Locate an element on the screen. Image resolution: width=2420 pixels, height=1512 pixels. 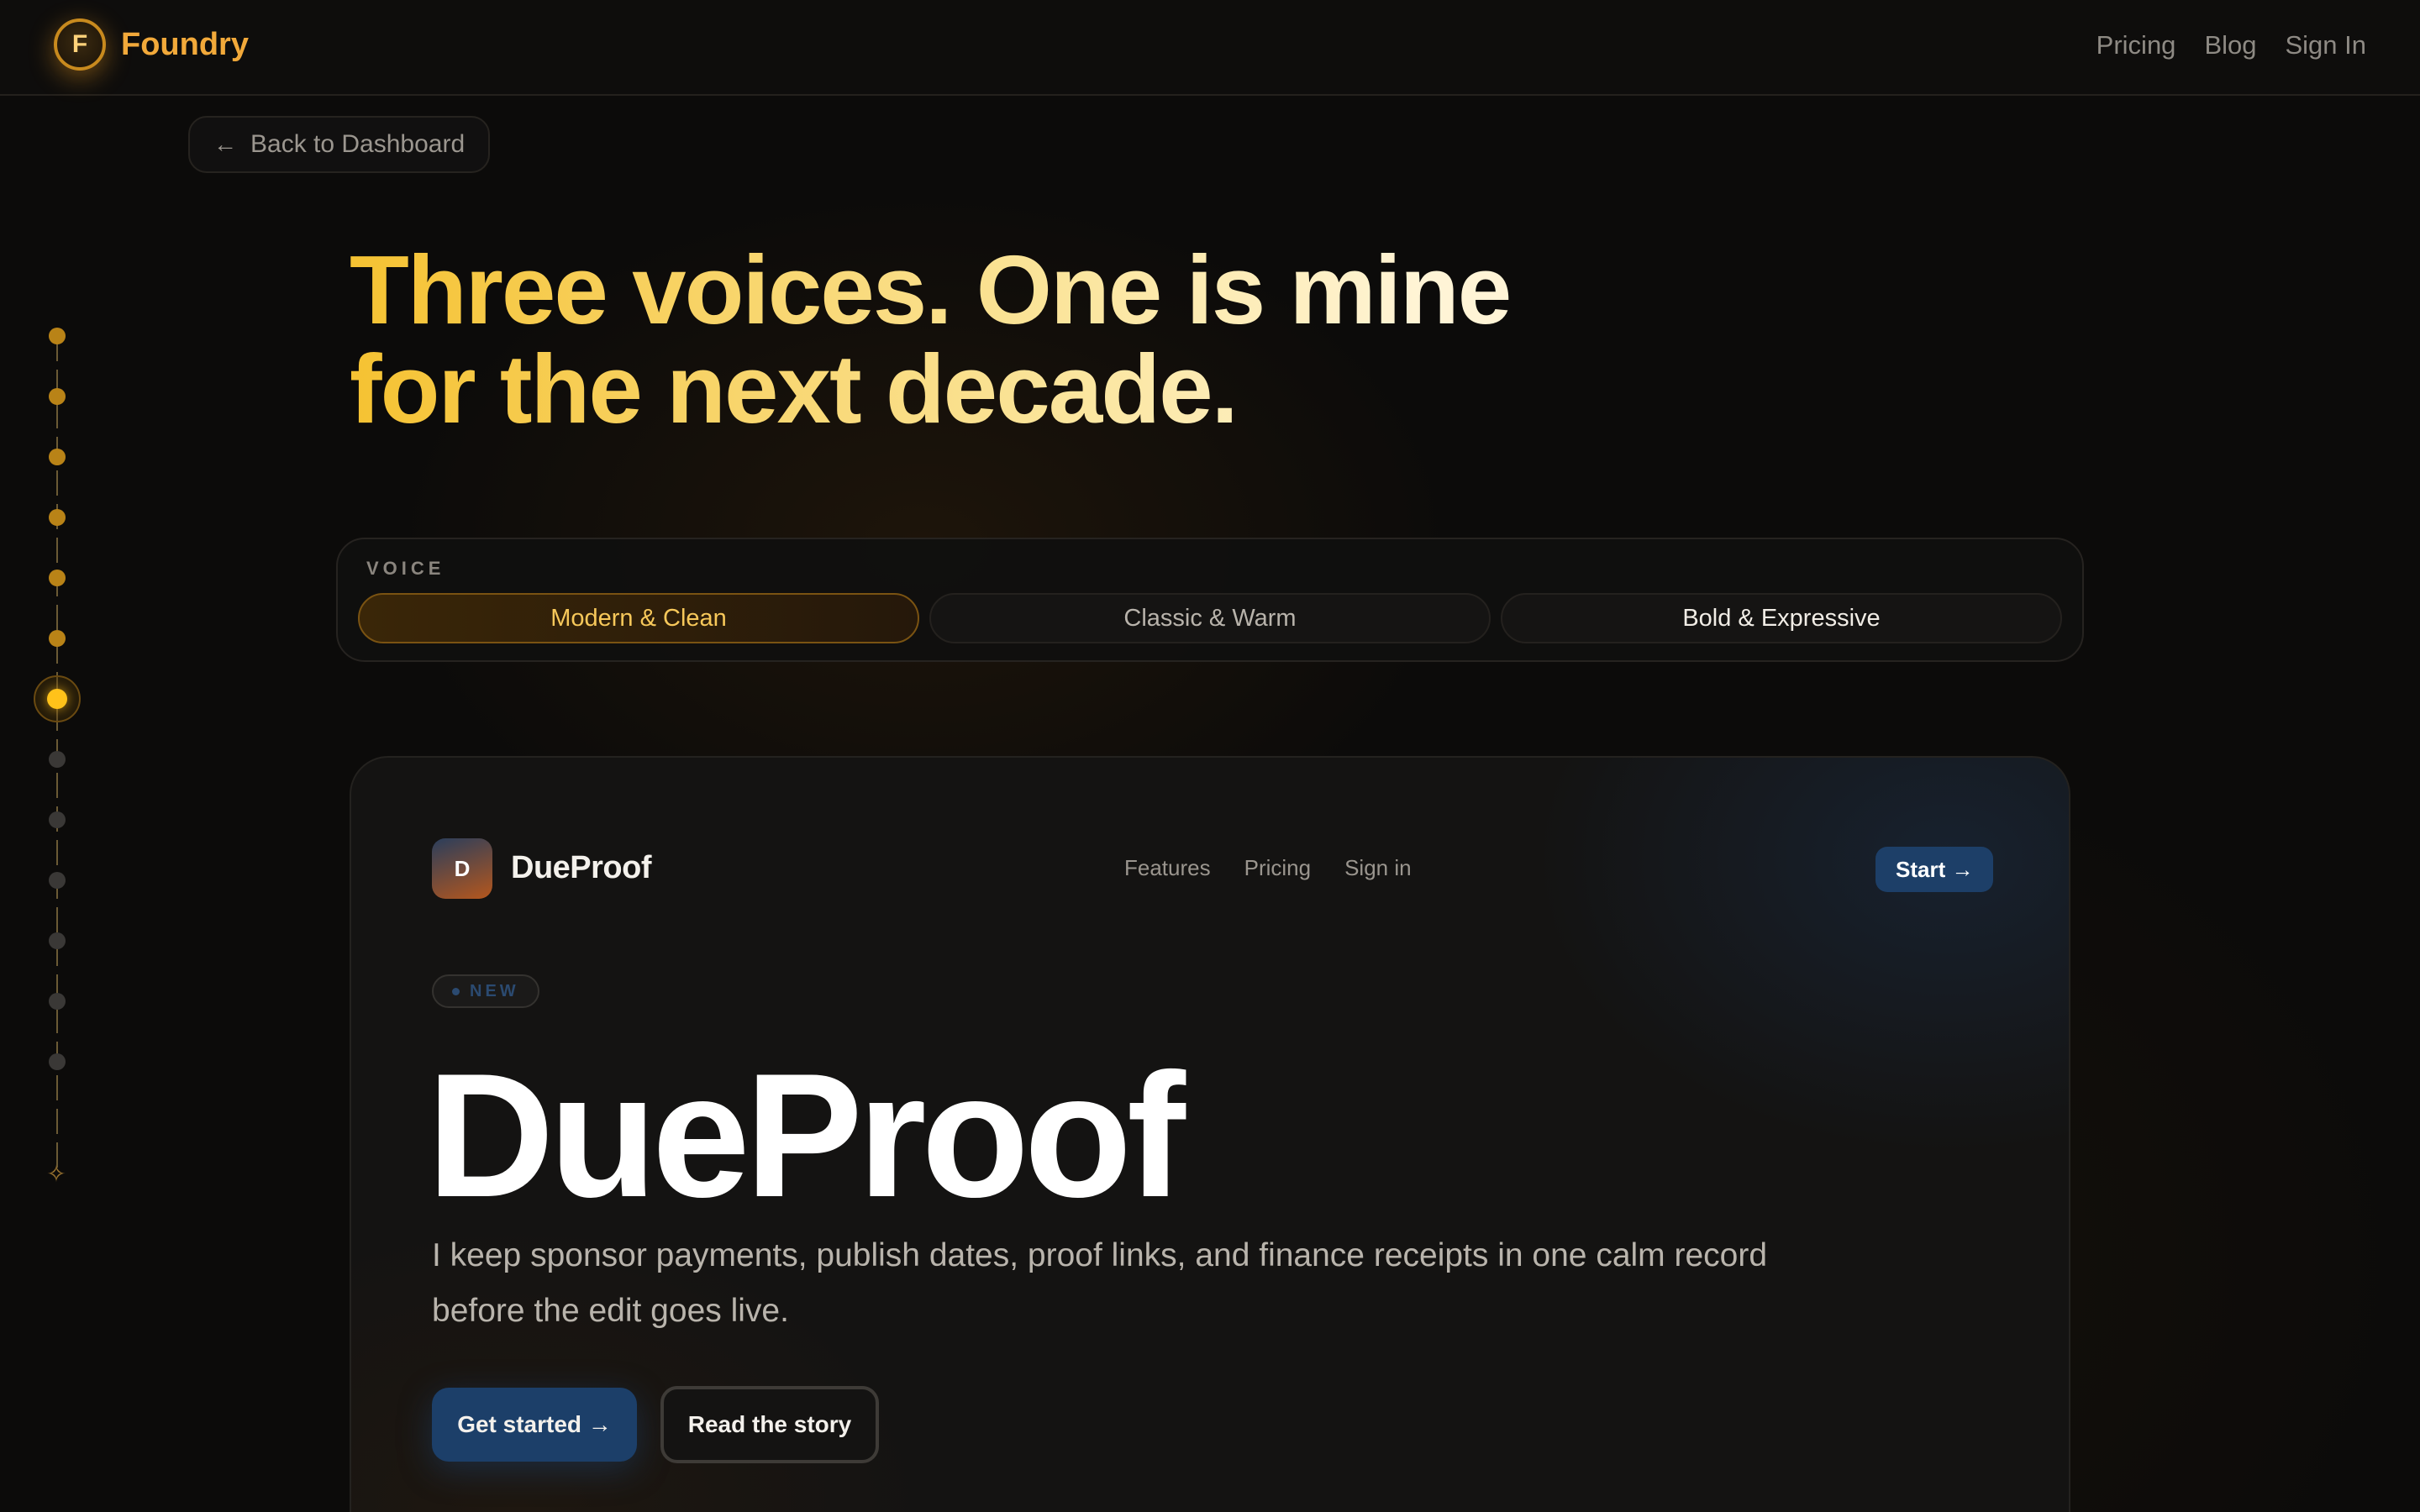
preview-get-started-button: Get started → is located at coordinates (534, 1425).